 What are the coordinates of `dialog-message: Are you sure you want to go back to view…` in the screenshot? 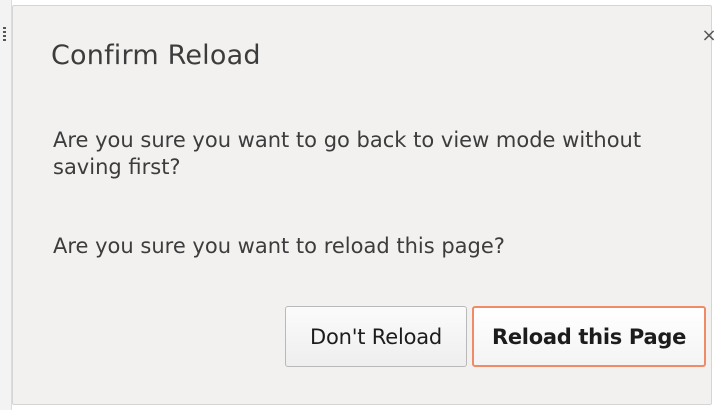 It's located at (347, 153).